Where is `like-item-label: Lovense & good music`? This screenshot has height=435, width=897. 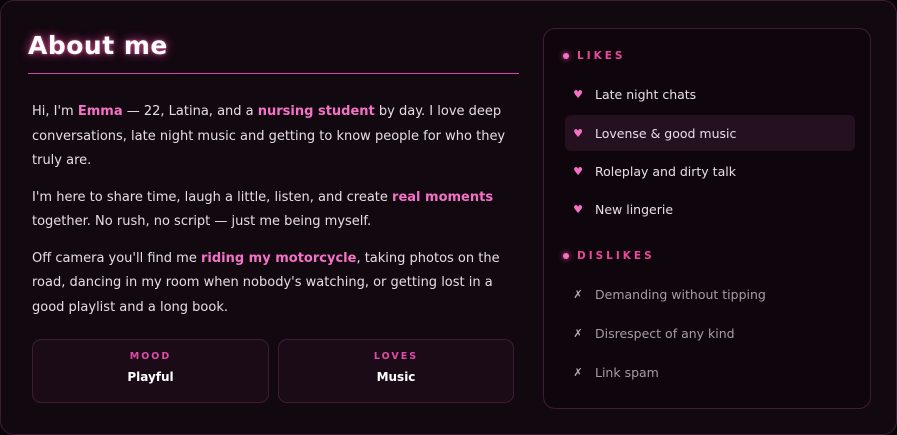
like-item-label: Lovense & good music is located at coordinates (666, 133).